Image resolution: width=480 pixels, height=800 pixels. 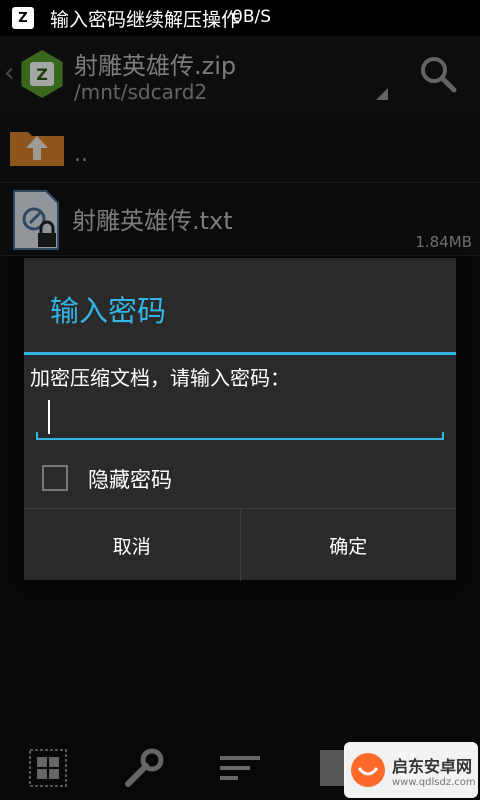 I want to click on hide-password-label: 隐藏密码, so click(x=130, y=480).